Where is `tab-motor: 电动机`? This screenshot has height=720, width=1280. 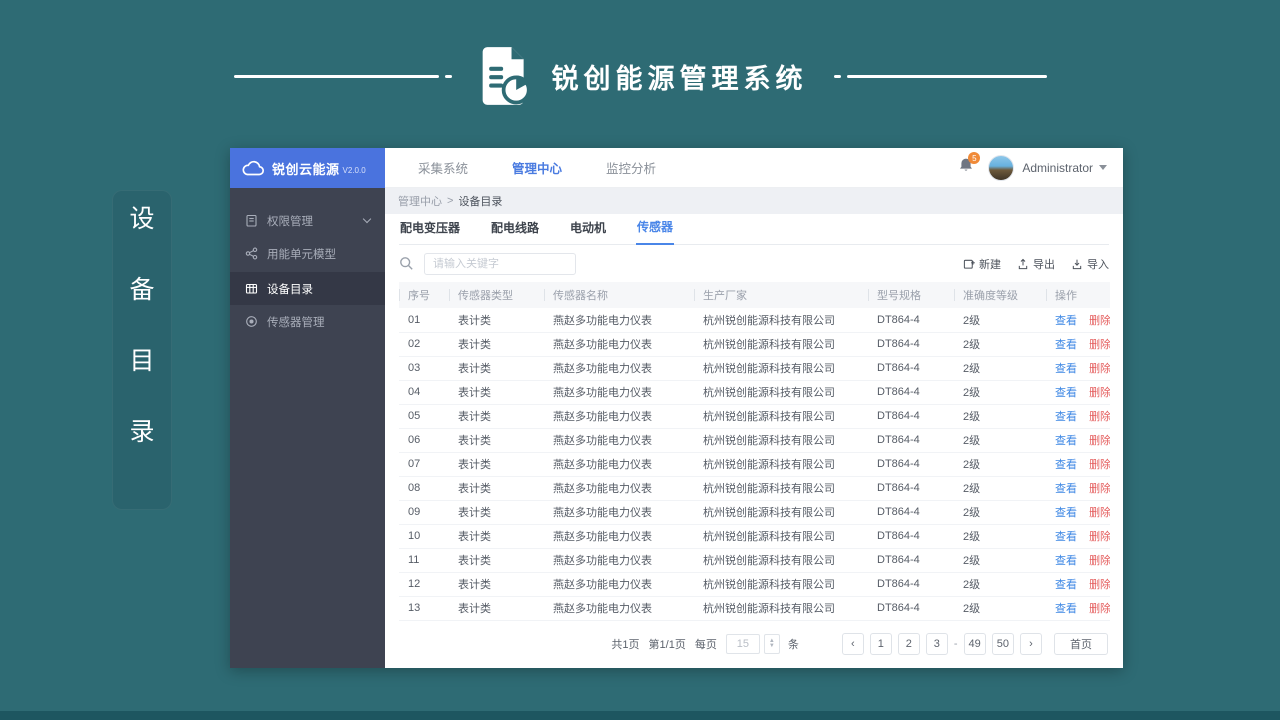 tab-motor: 电动机 is located at coordinates (588, 231).